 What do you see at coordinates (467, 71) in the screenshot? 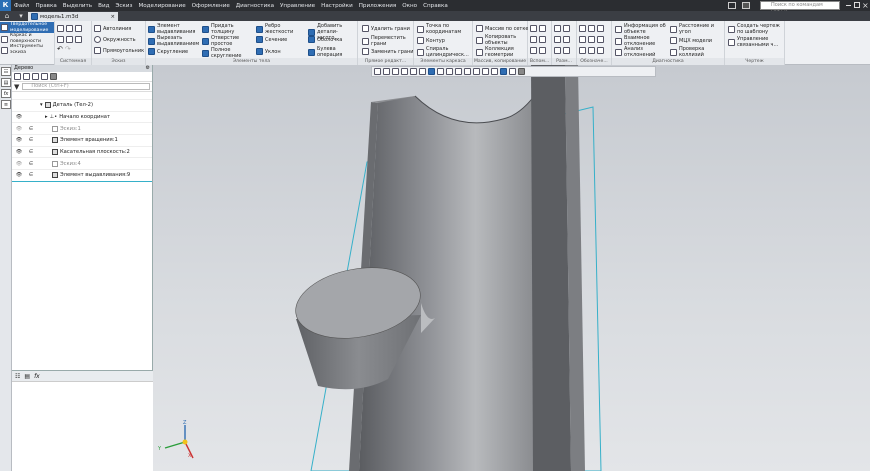
I see `visibility-toggle-icon` at bounding box center [467, 71].